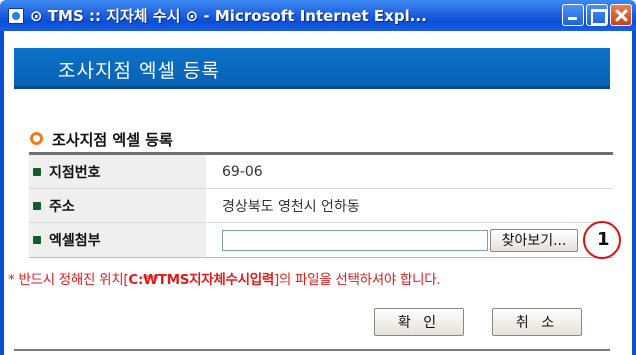 The width and height of the screenshot is (636, 355). Describe the element at coordinates (291, 206) in the screenshot. I see `address-value: 경상북도 영천시 언하동` at that location.